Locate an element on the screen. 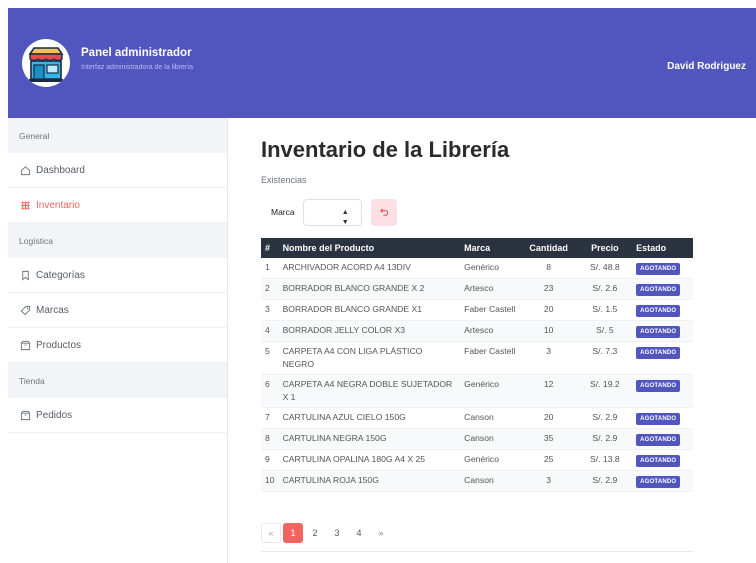 This screenshot has width=756, height=563. content-divider is located at coordinates (477, 551).